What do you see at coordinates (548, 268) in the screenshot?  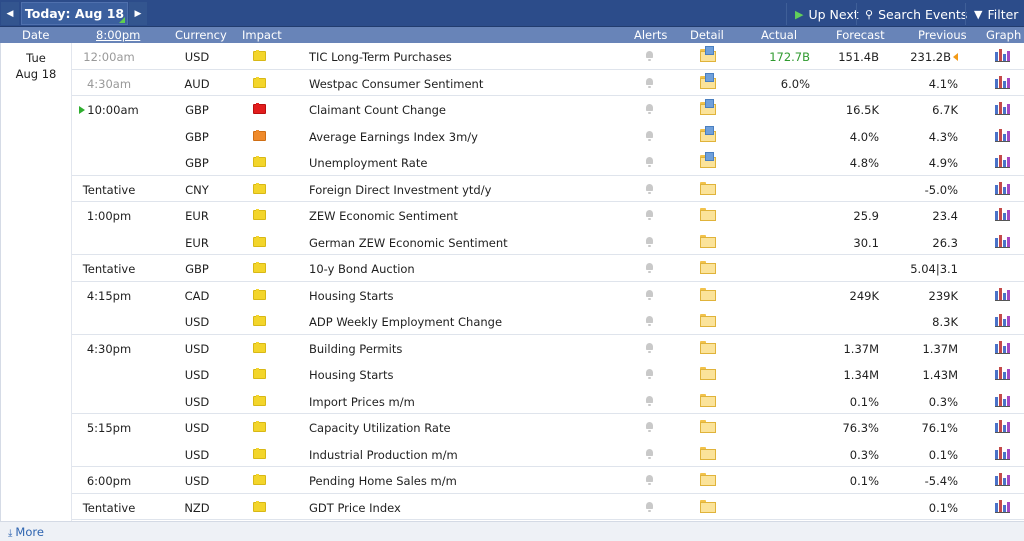 I see `event-row: Tentative GBP 10-y Bond Auction 5.04|3.1` at bounding box center [548, 268].